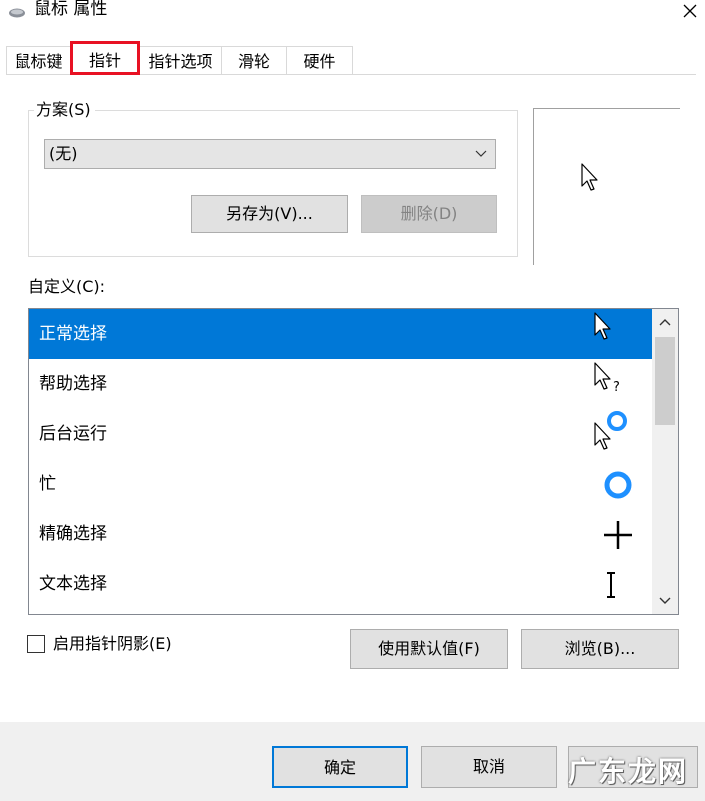 Image resolution: width=705 pixels, height=801 pixels. I want to click on list-item-normal-select: 正常选择, so click(340, 334).